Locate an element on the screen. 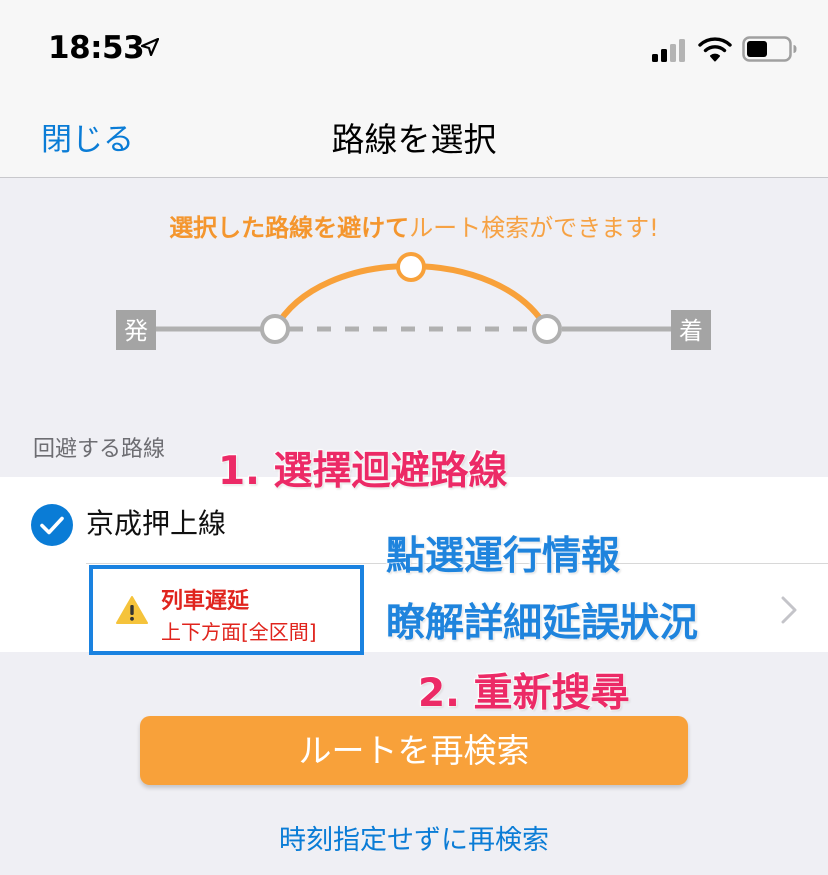 Image resolution: width=828 pixels, height=875 pixels. annotation-tip-line2: 瞭解詳細延誤狀況 is located at coordinates (542, 623).